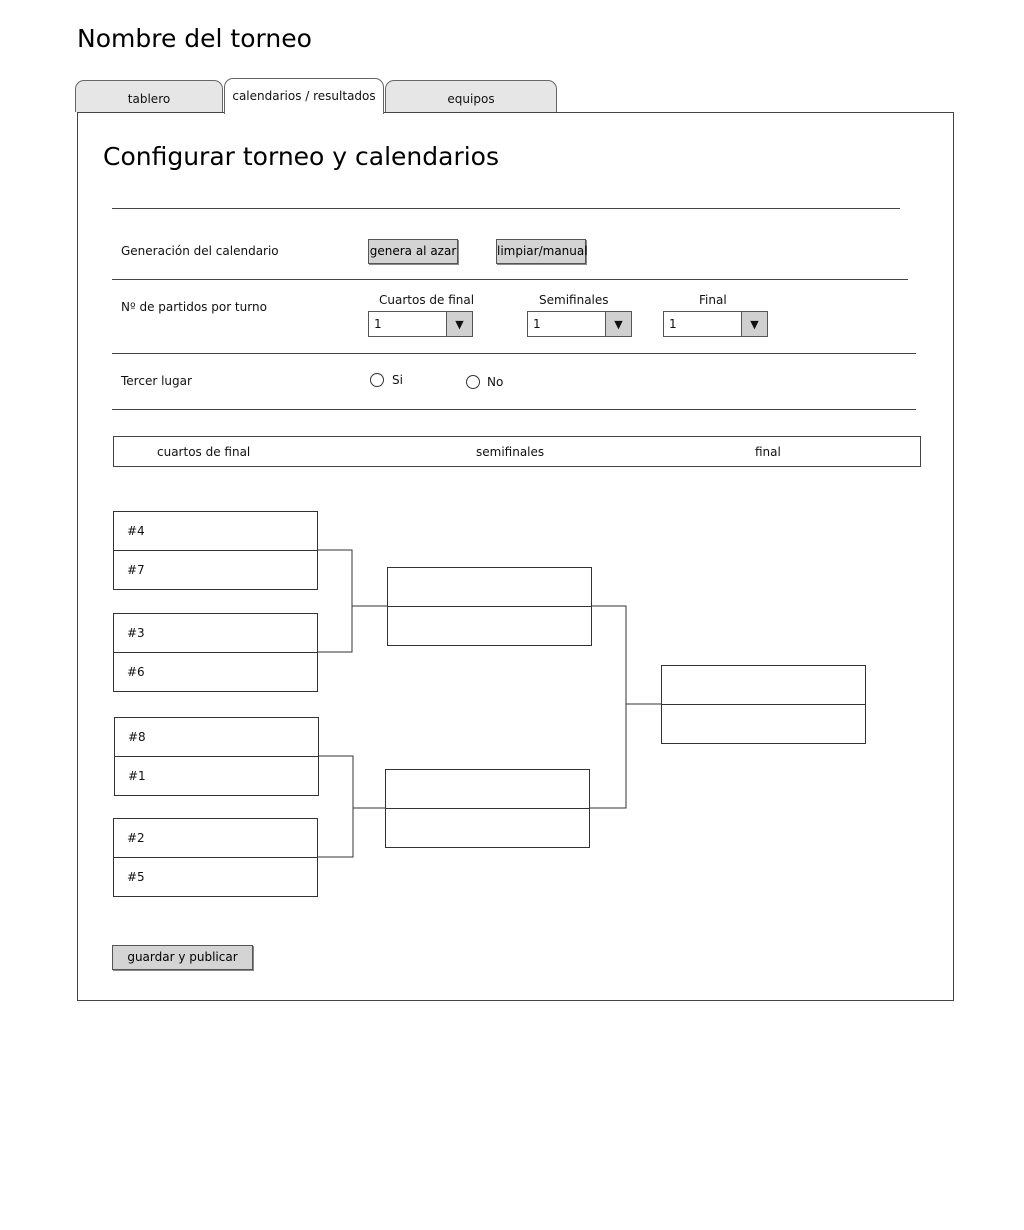 This screenshot has width=1024, height=1230. What do you see at coordinates (156, 381) in the screenshot?
I see `third-place-label: Tercer lugar` at bounding box center [156, 381].